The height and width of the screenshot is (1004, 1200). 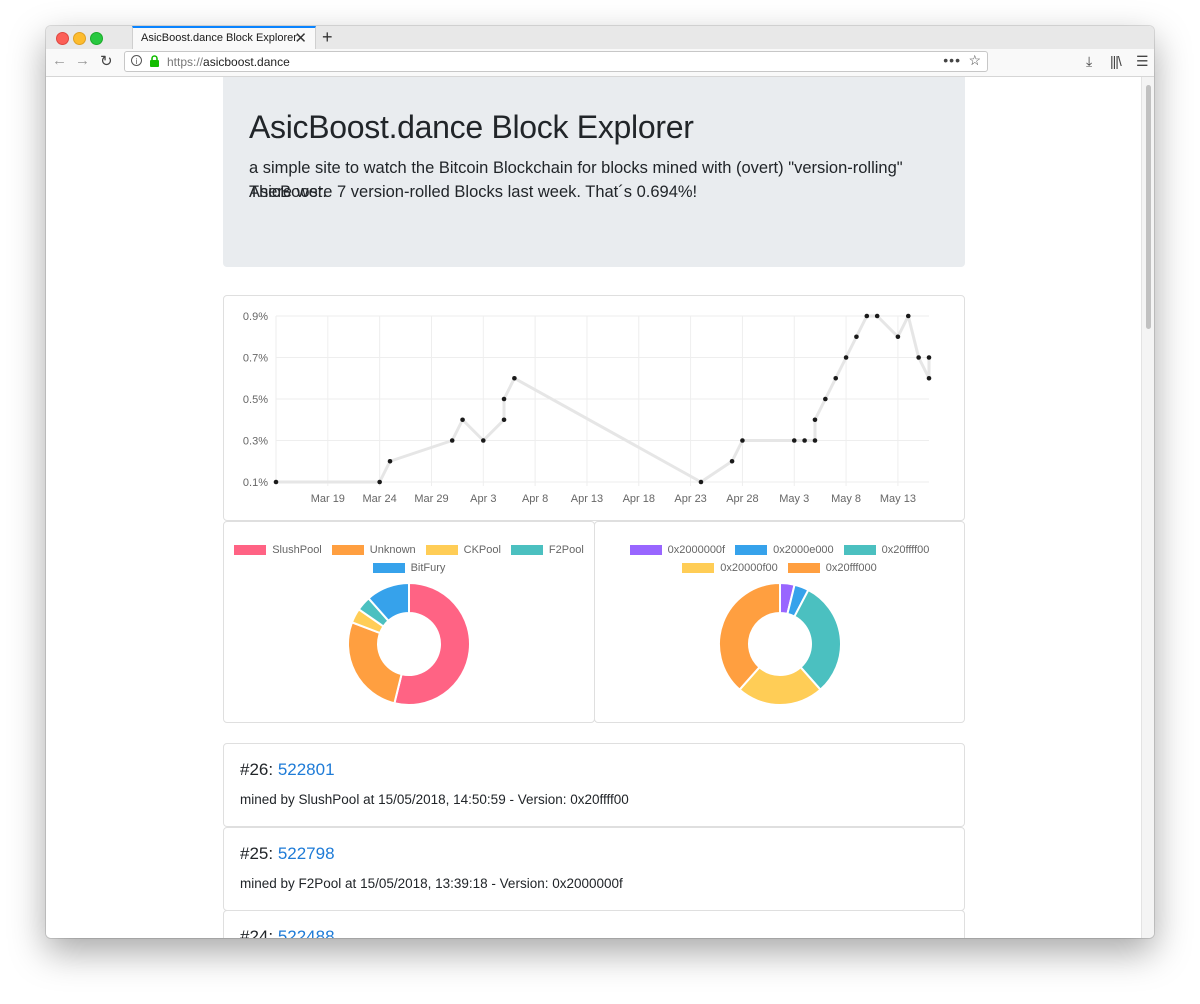 What do you see at coordinates (1148, 207) in the screenshot?
I see `scrollbar-thumb` at bounding box center [1148, 207].